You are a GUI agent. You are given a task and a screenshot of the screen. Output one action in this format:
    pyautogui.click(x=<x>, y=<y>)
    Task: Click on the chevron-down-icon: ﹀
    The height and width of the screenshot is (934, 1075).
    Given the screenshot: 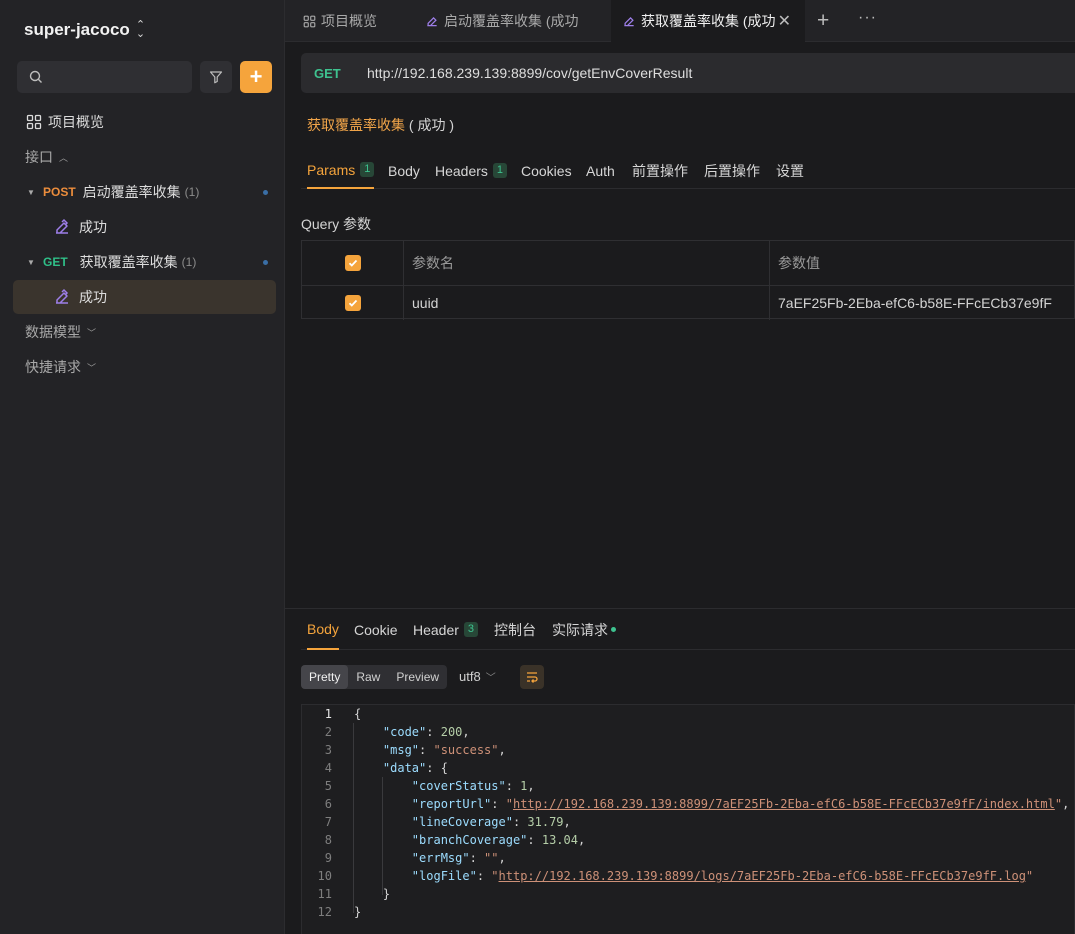 What is the action you would take?
    pyautogui.click(x=92, y=332)
    